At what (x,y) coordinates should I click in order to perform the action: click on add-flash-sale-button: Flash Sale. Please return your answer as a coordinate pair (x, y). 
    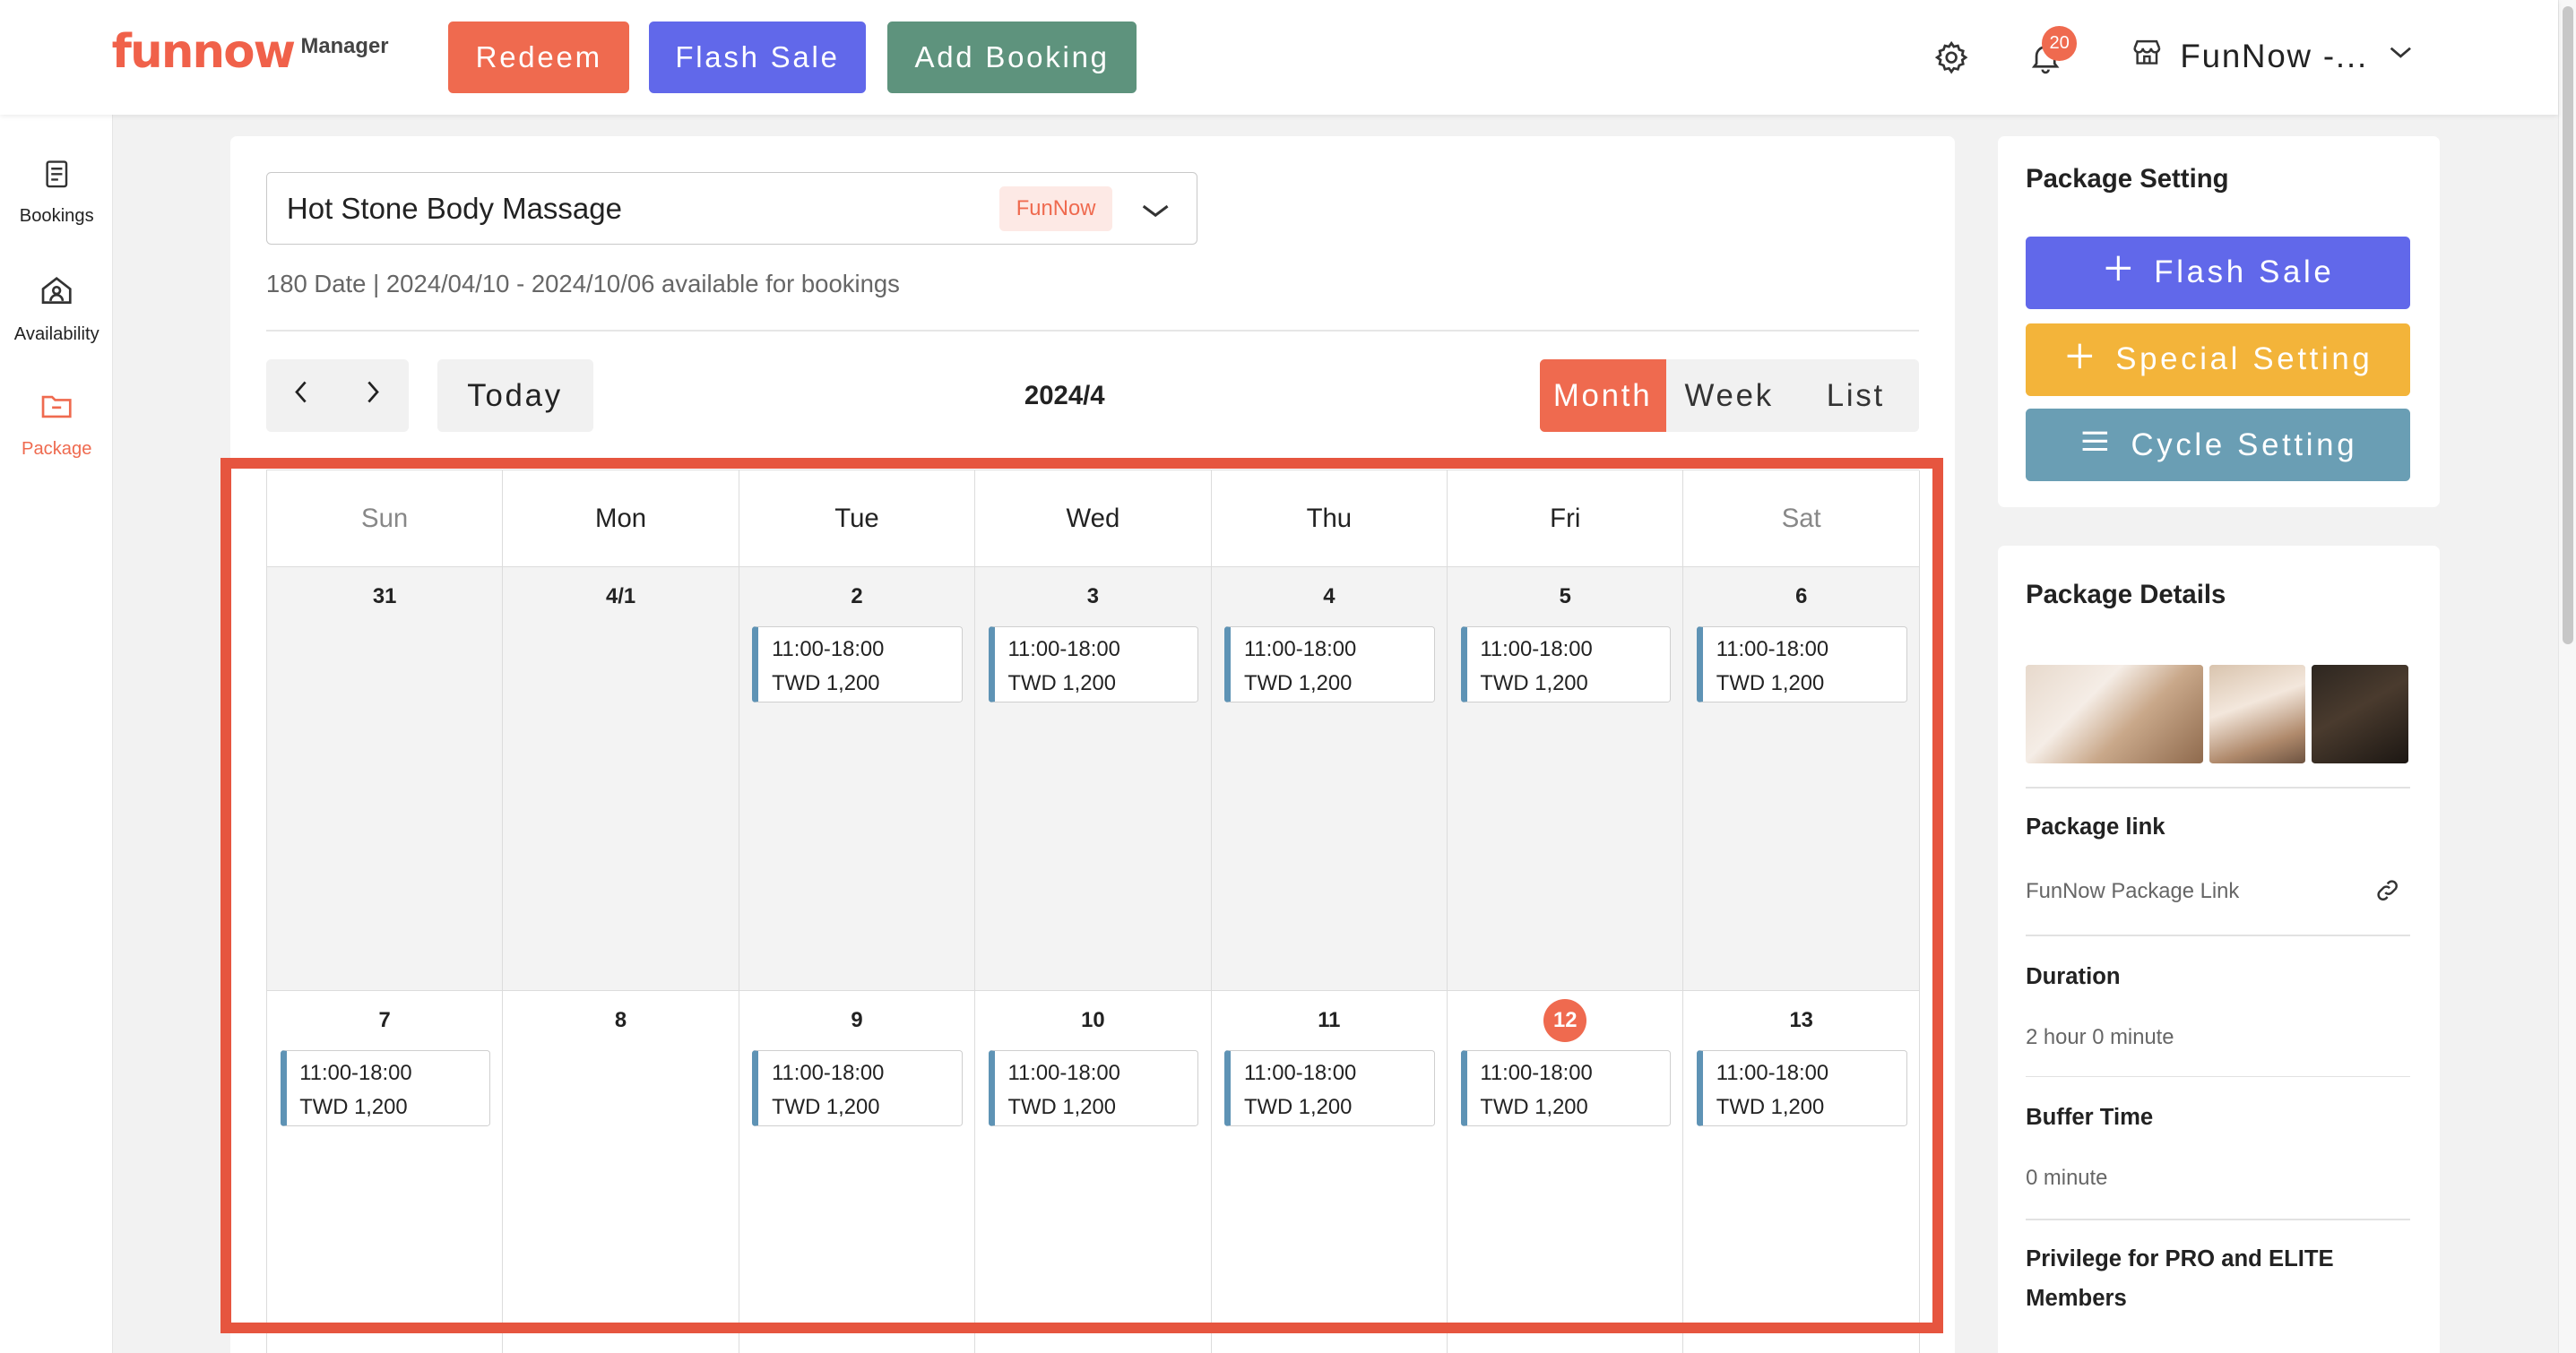
    Looking at the image, I should click on (2218, 272).